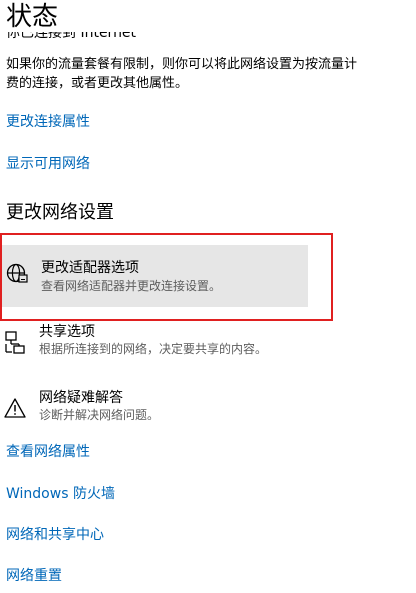 The height and width of the screenshot is (593, 416). I want to click on change-adapter-options-title: 更改适配器选项, so click(90, 268).